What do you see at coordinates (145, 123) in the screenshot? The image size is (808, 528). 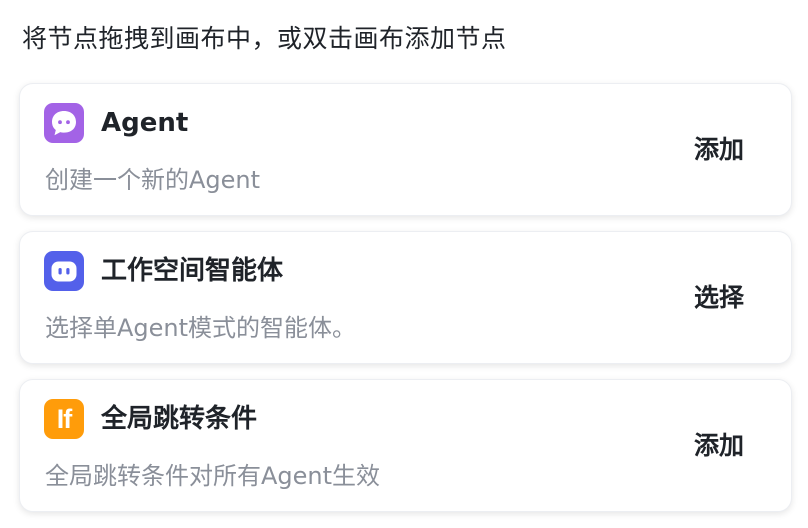 I see `card-title: Agent` at bounding box center [145, 123].